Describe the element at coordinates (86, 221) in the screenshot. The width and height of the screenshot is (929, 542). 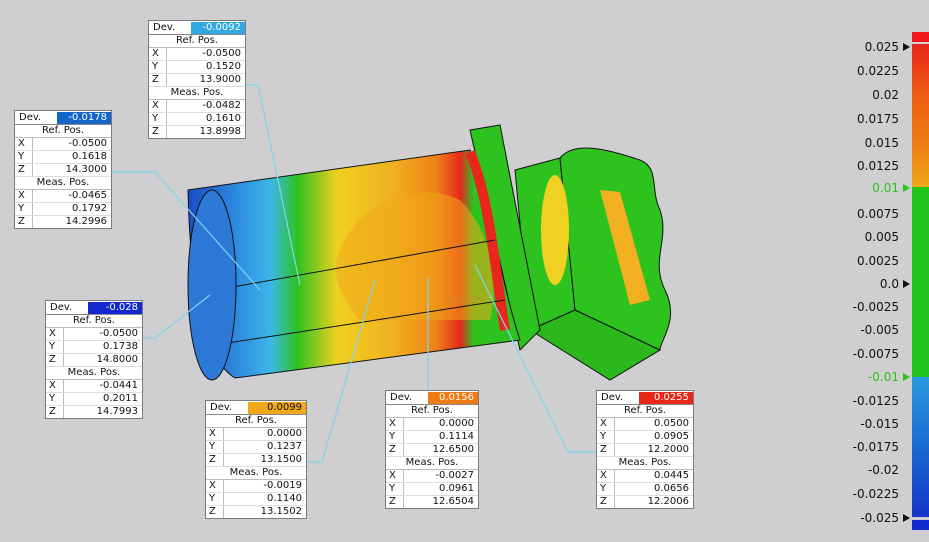
I see `meas-z: 14.2996` at that location.